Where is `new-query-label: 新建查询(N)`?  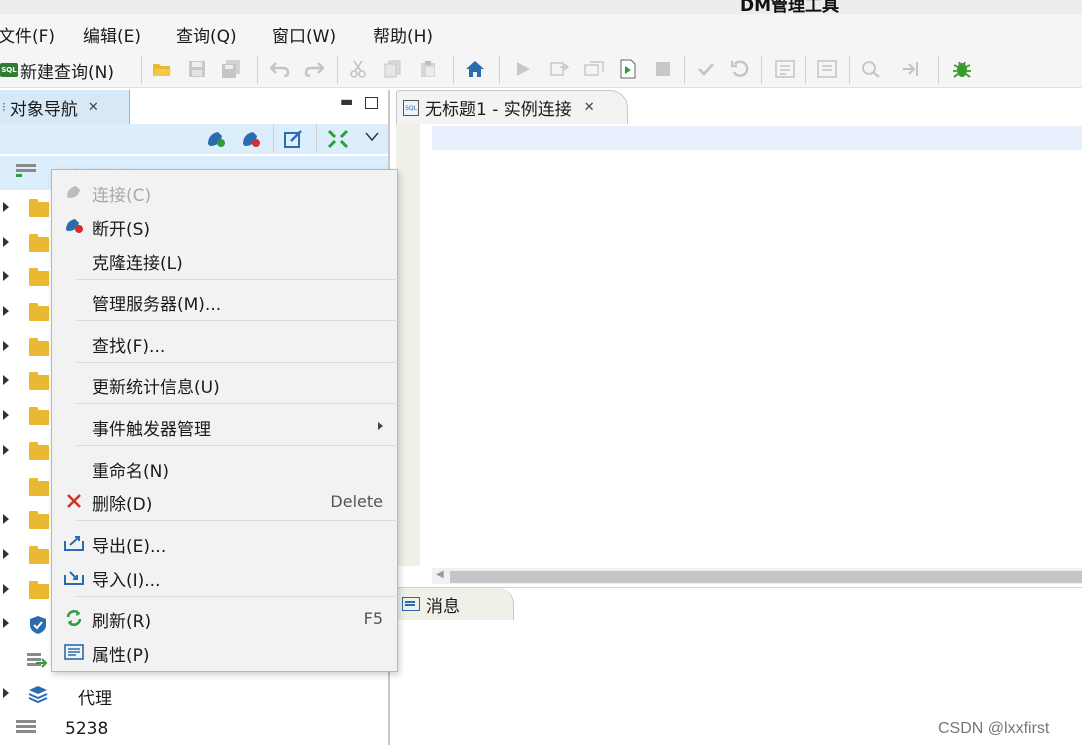
new-query-label: 新建查询(N) is located at coordinates (67, 72).